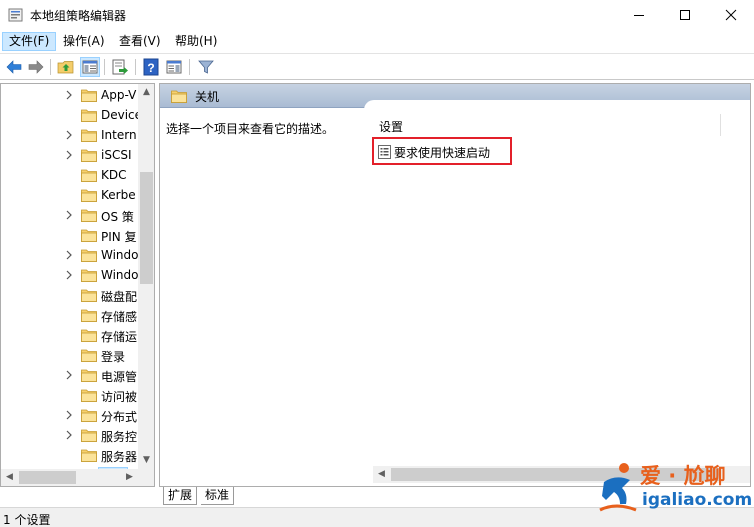  I want to click on maximize-button, so click(685, 15).